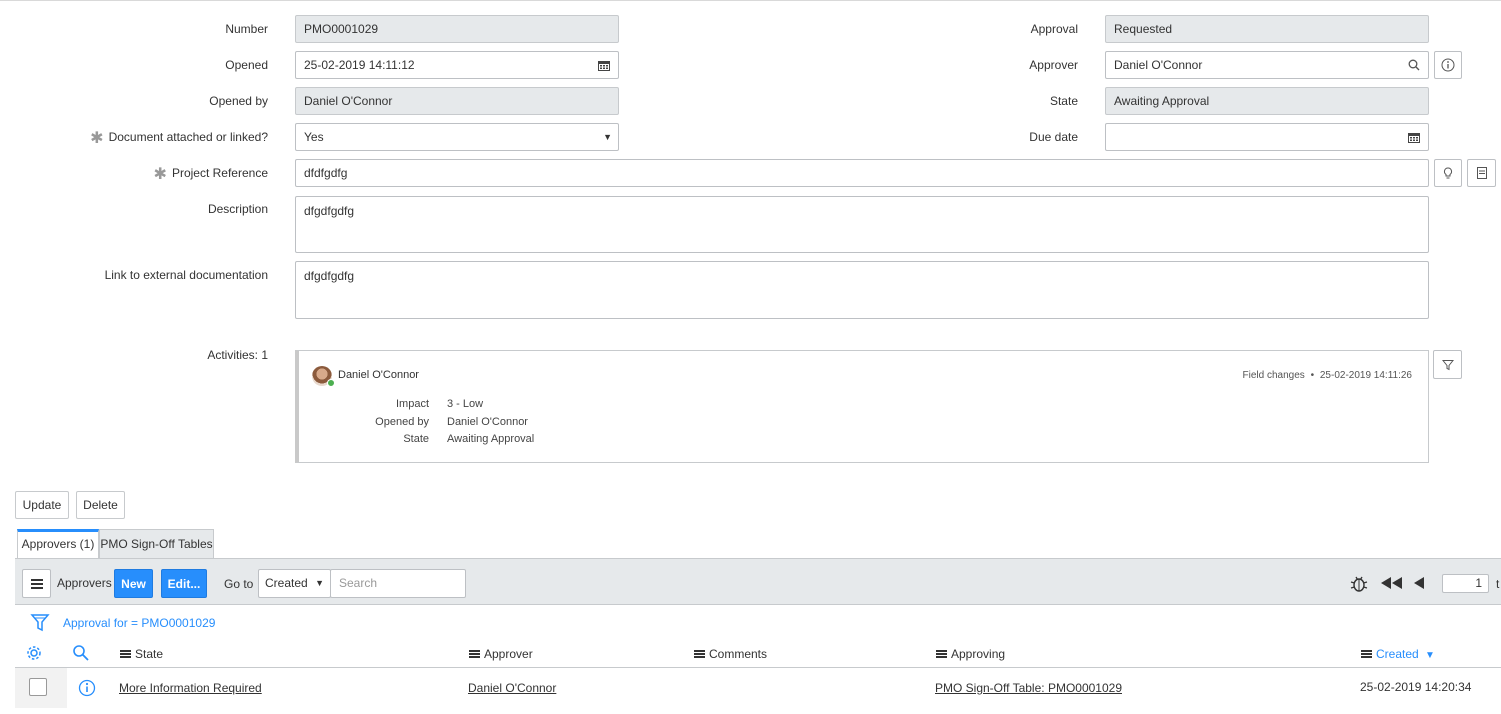  Describe the element at coordinates (730, 654) in the screenshot. I see `column-header-comments: Comments` at that location.